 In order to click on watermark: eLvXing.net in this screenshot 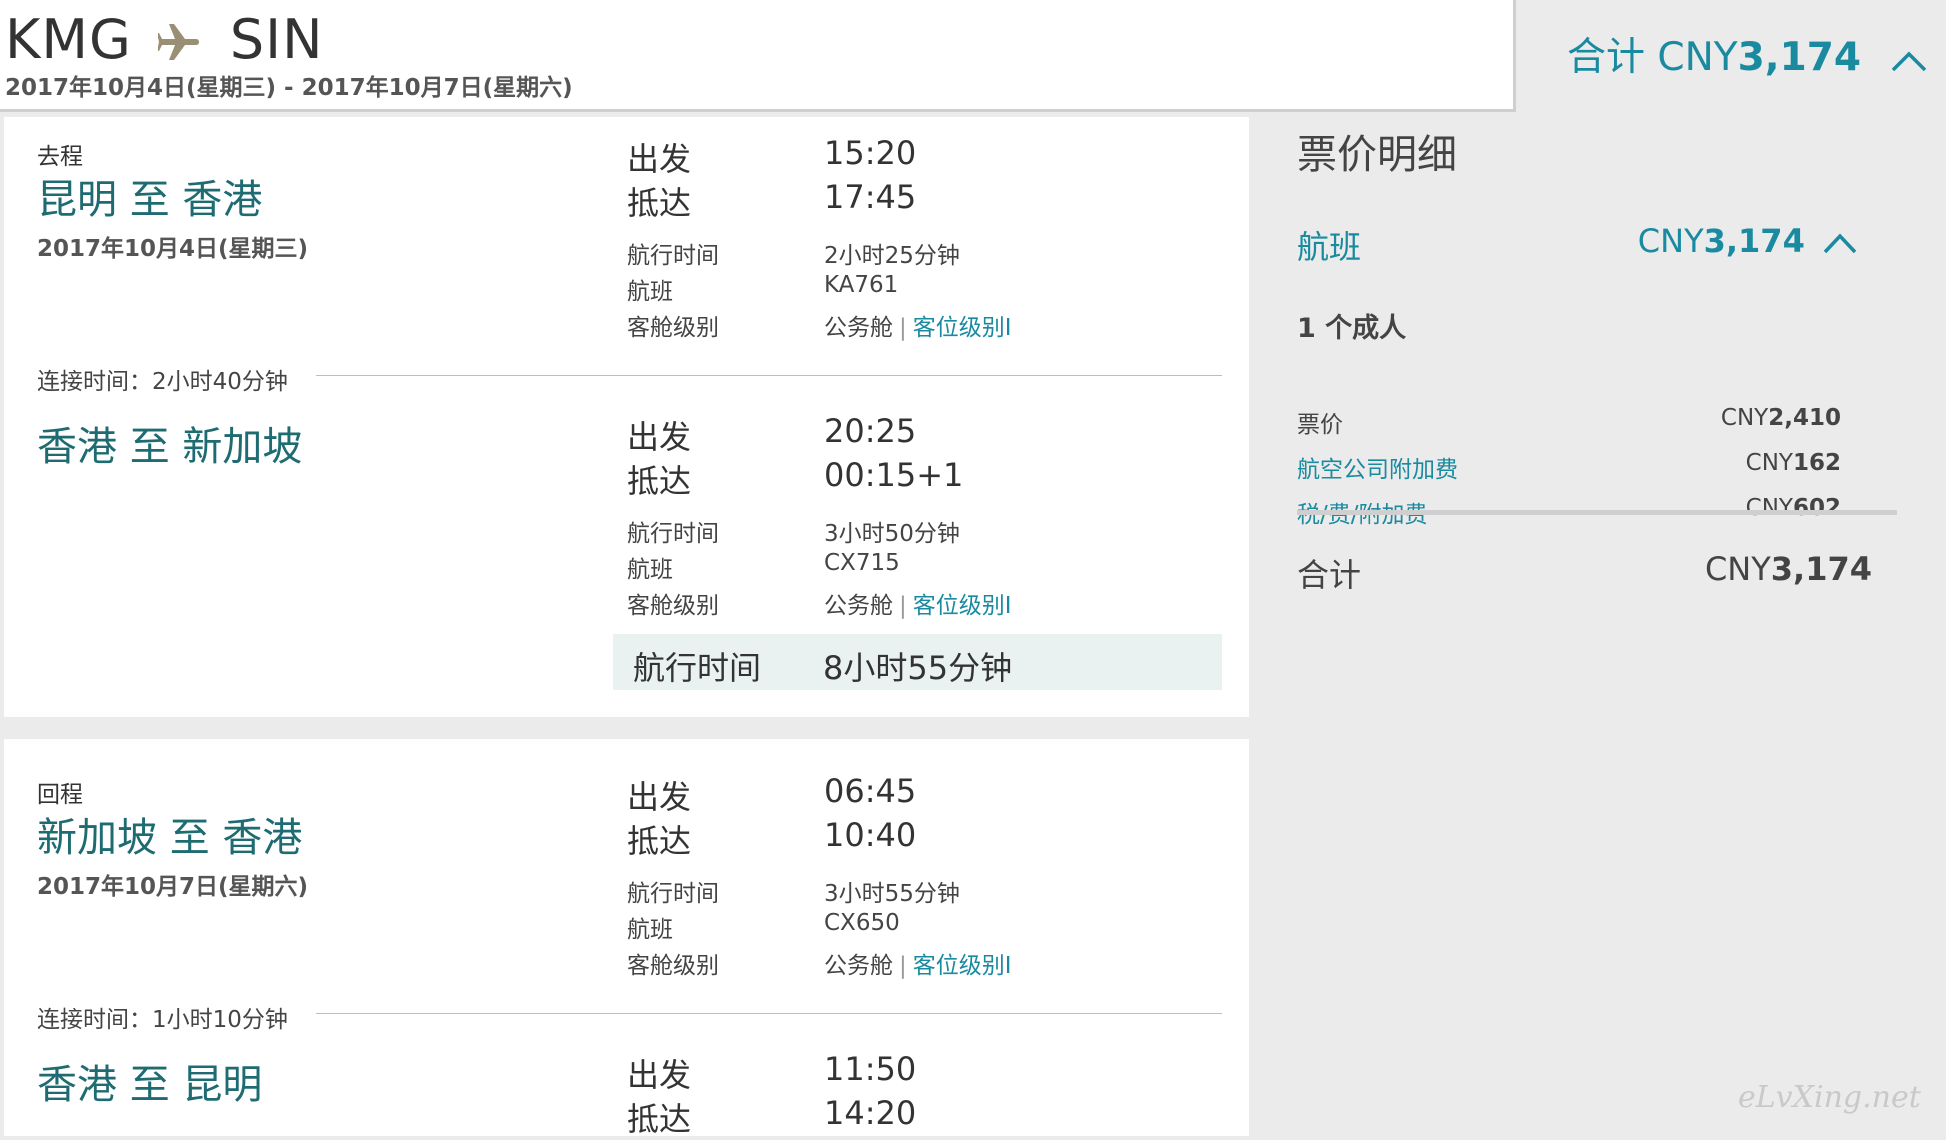, I will do `click(1829, 1097)`.